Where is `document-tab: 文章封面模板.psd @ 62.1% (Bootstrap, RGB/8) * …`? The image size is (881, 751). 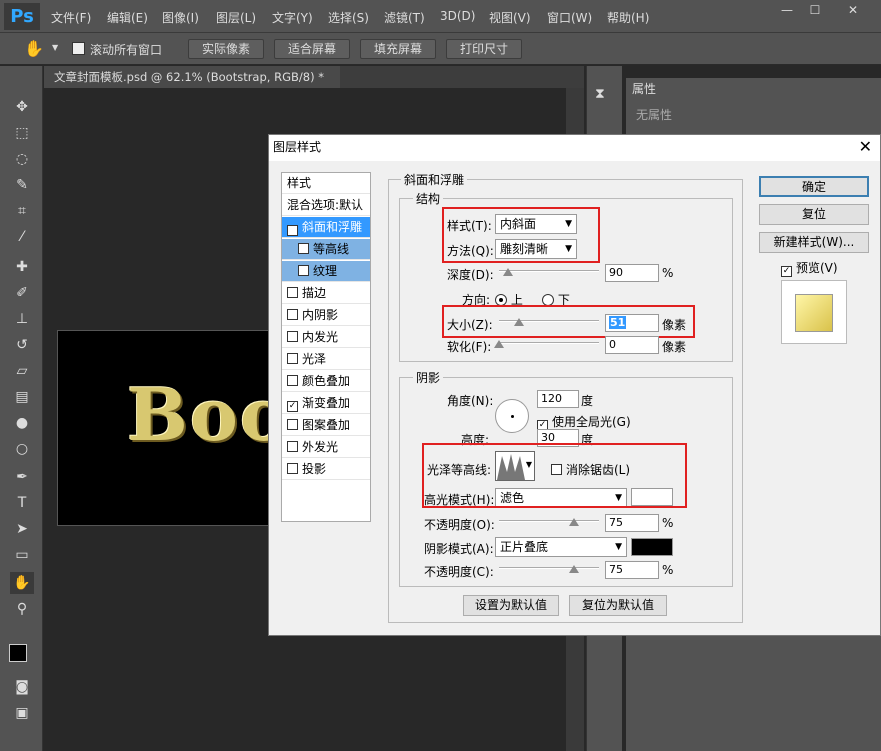
document-tab: 文章封面模板.psd @ 62.1% (Bootstrap, RGB/8) * … is located at coordinates (192, 86).